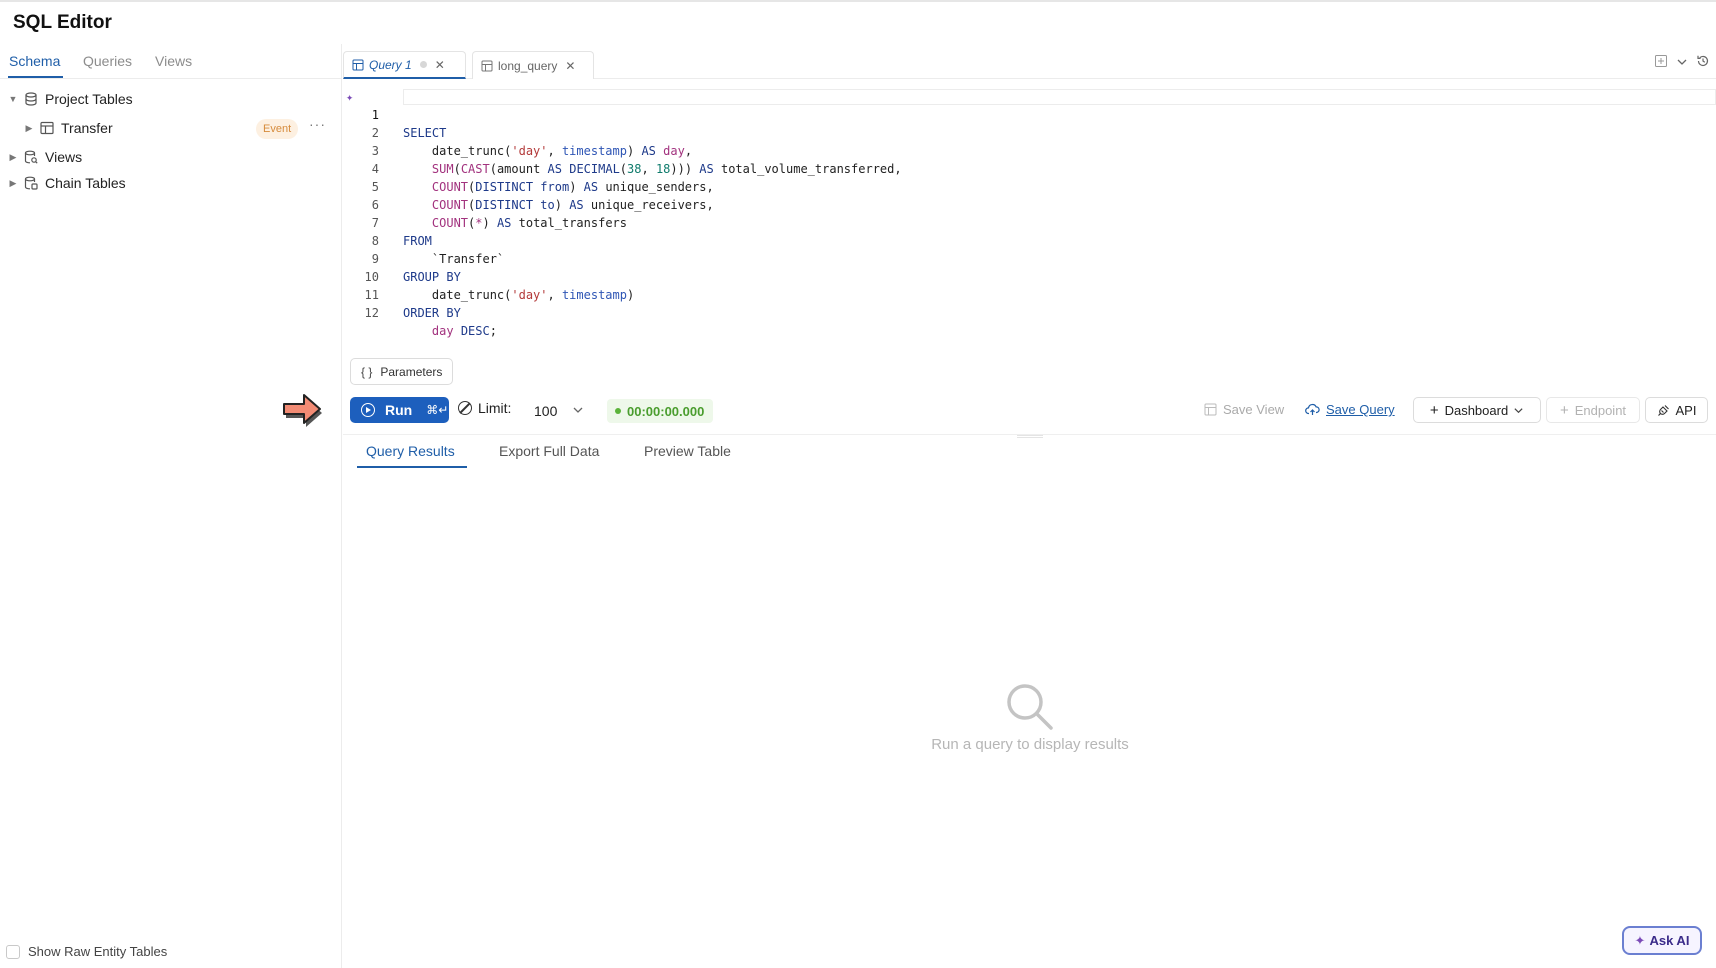  I want to click on execution-timer: 00:00:00.000, so click(660, 411).